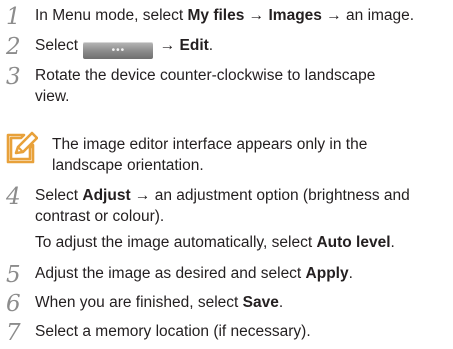  I want to click on menu-edit: Edit, so click(194, 45).